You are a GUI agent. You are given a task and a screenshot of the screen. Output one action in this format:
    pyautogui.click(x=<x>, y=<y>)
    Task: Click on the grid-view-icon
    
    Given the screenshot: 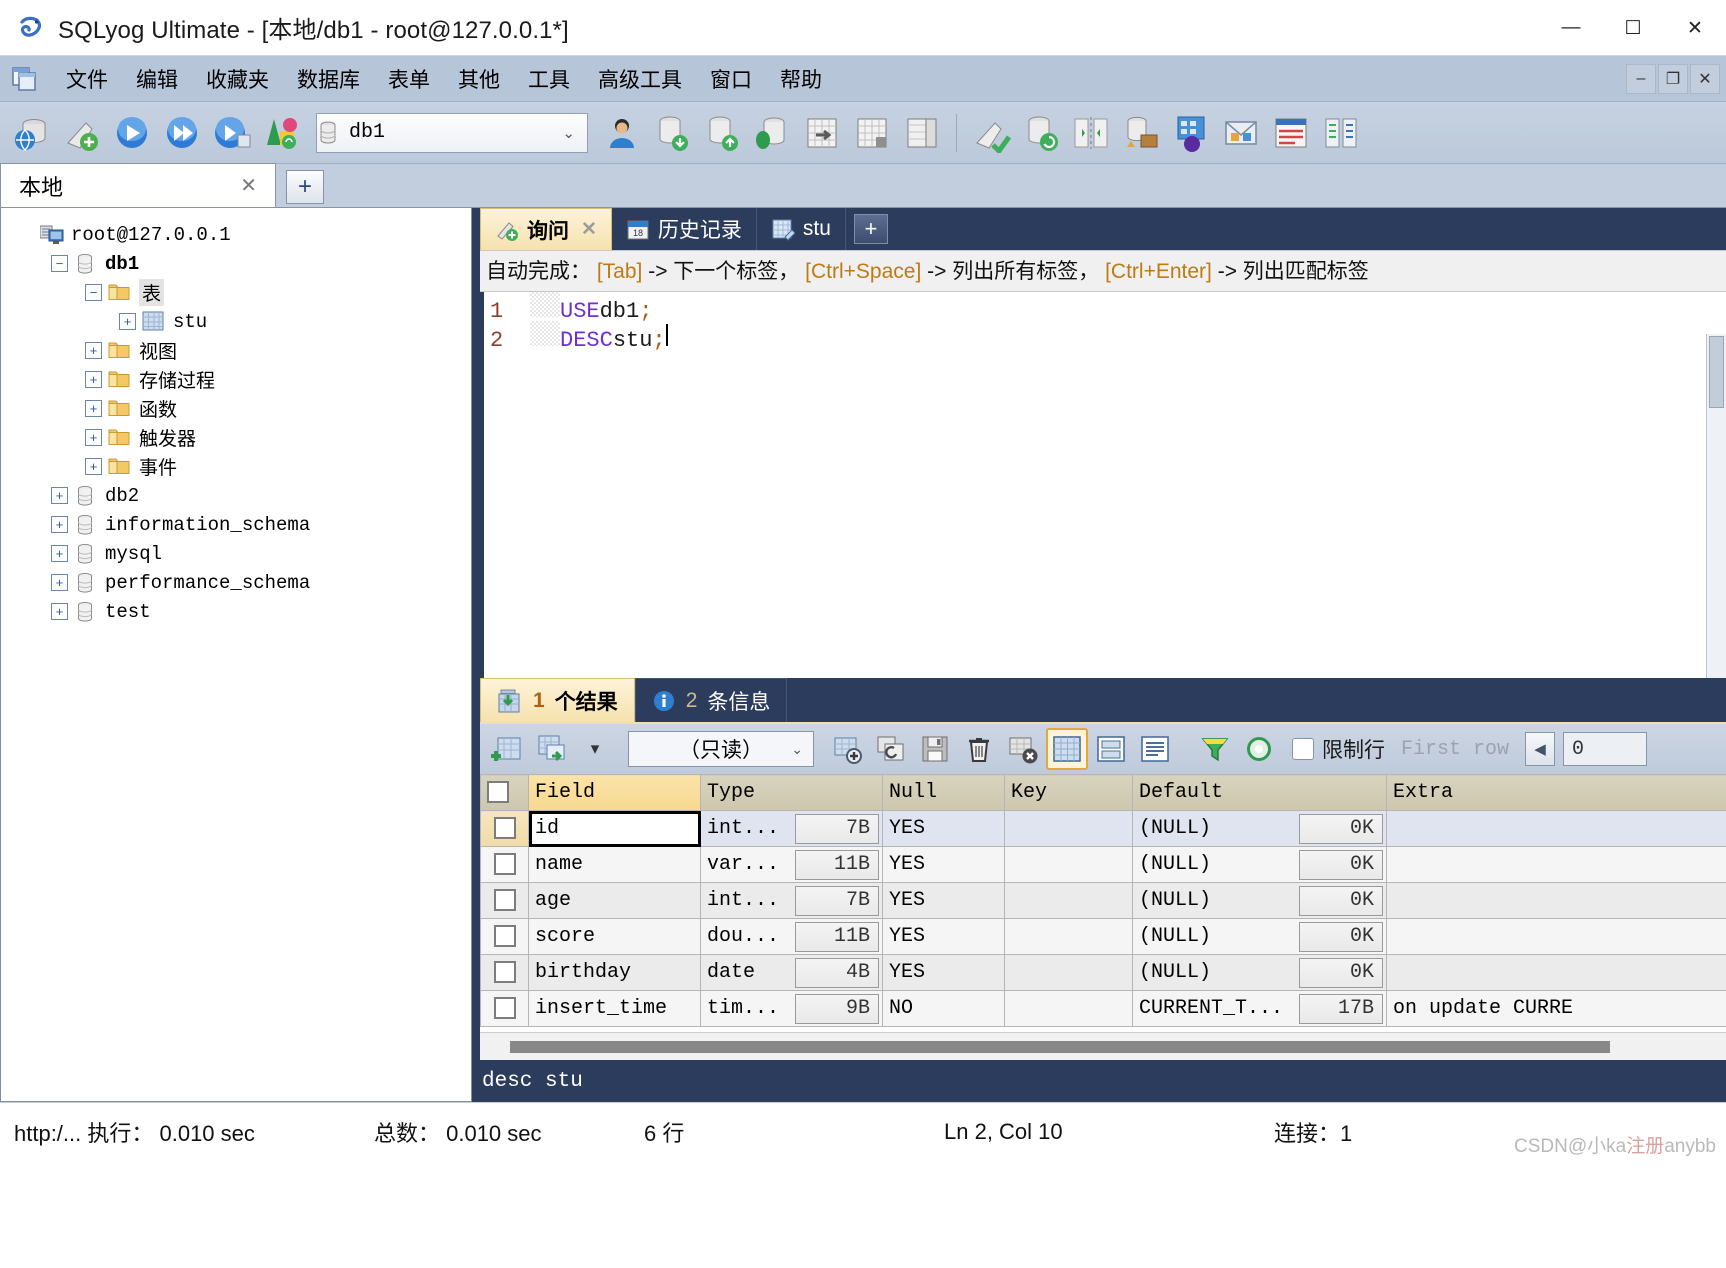 What is the action you would take?
    pyautogui.click(x=1067, y=749)
    